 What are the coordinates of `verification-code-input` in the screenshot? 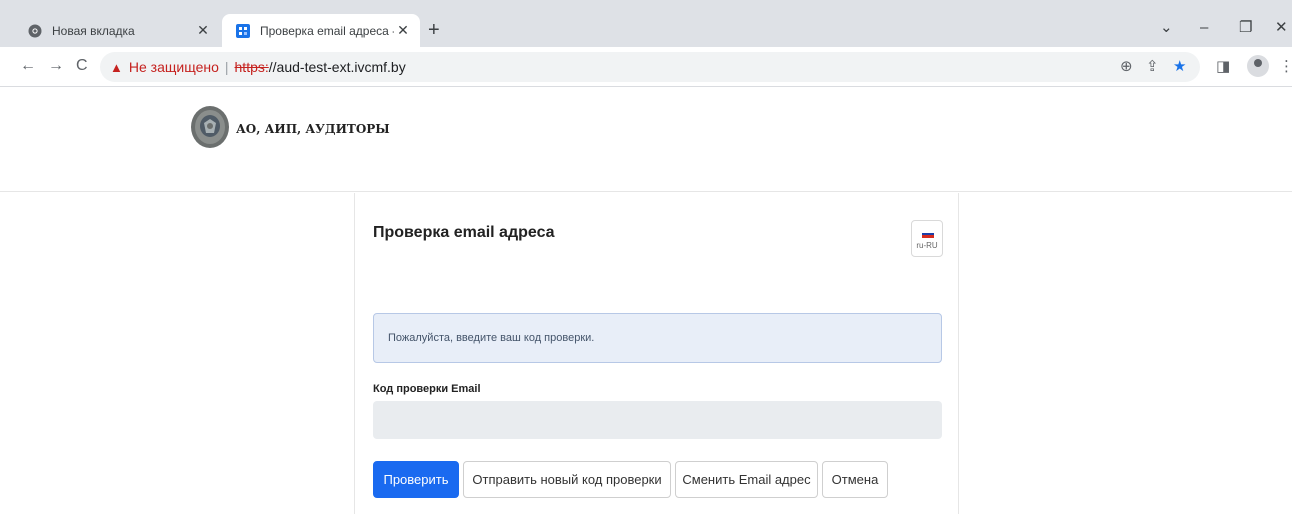 It's located at (657, 420).